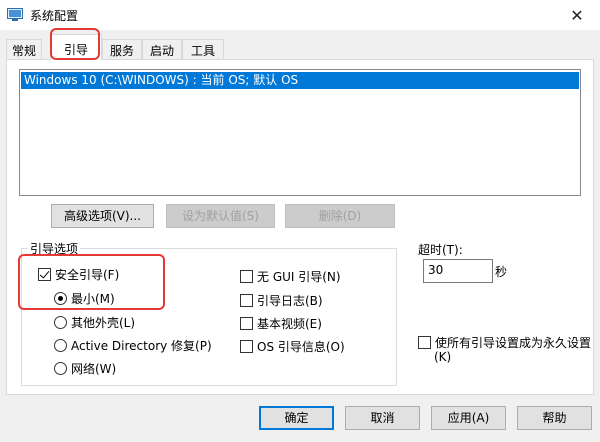  What do you see at coordinates (94, 322) in the screenshot?
I see `radio-alternate-shell: 其他外壳(L)` at bounding box center [94, 322].